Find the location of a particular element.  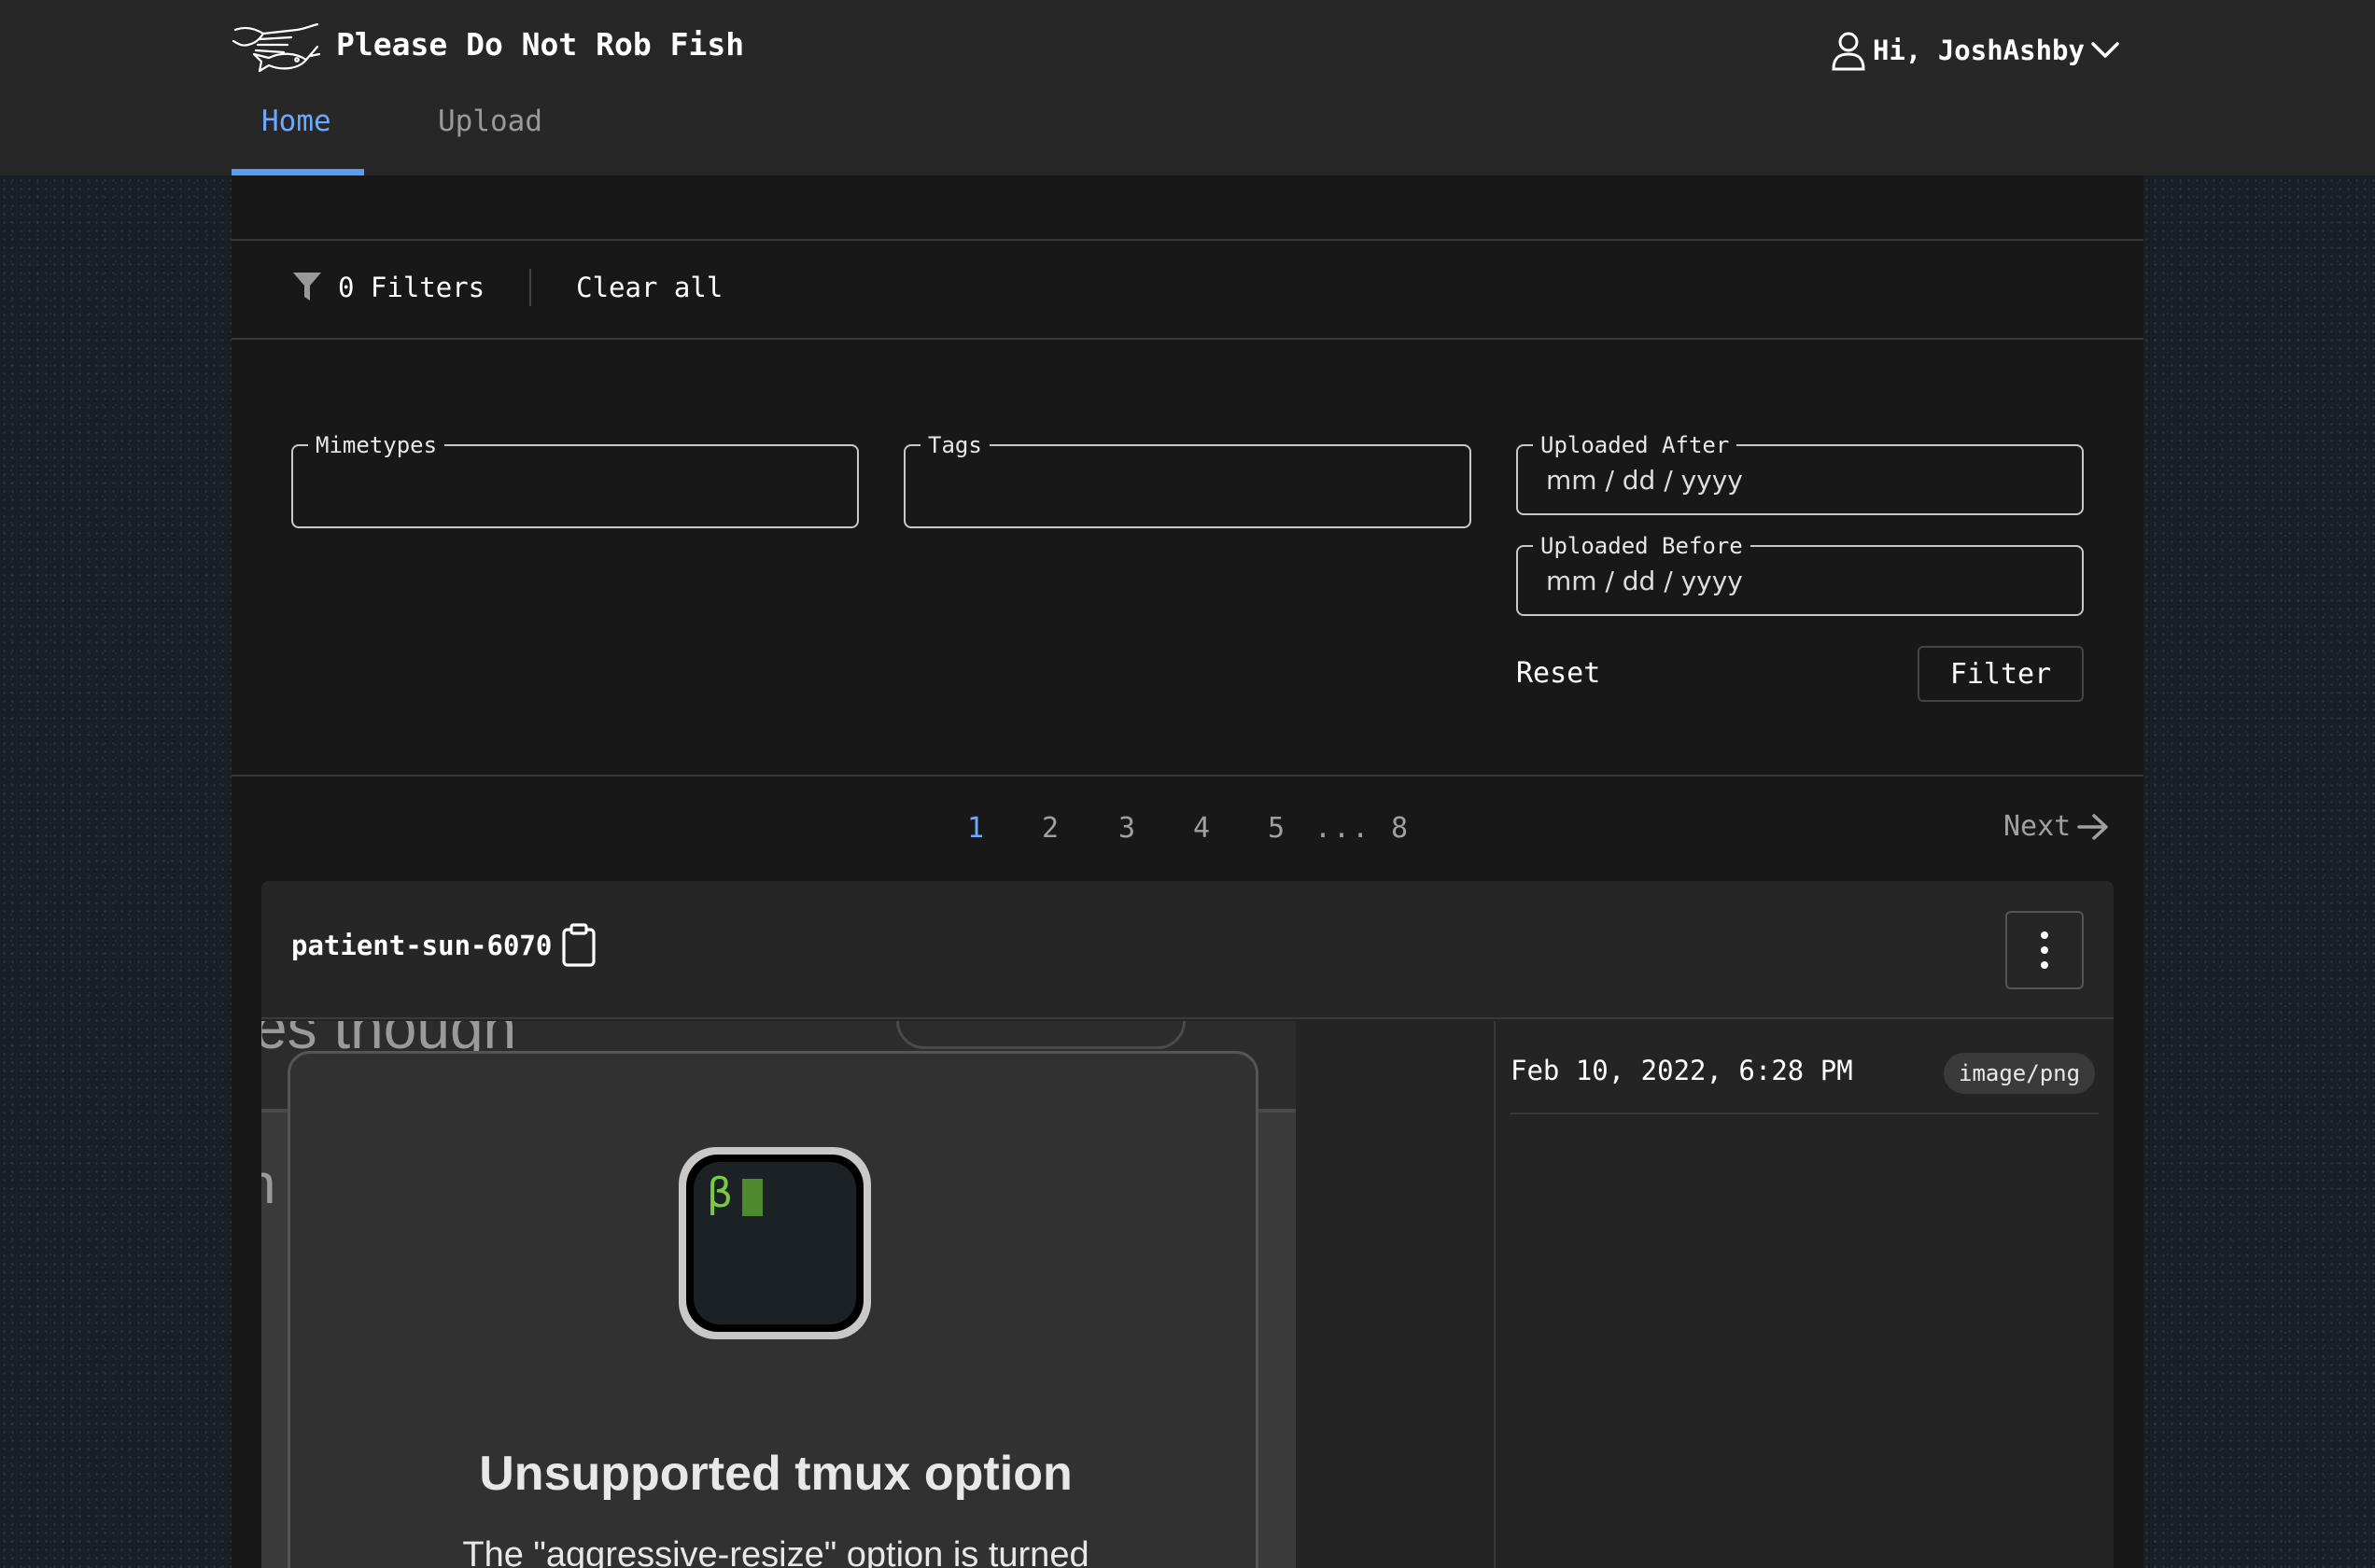

filter-summary-bar: 0 Filters Clear all is located at coordinates (507, 287).